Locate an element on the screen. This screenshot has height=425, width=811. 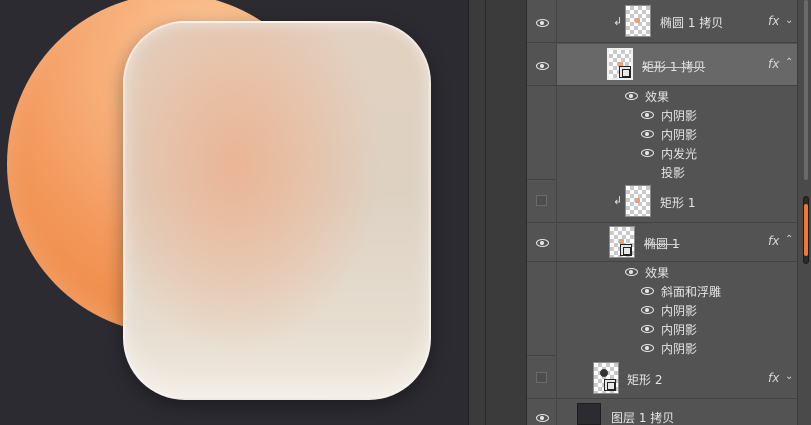
layer-name: 矩形 1 拷贝 is located at coordinates (673, 66).